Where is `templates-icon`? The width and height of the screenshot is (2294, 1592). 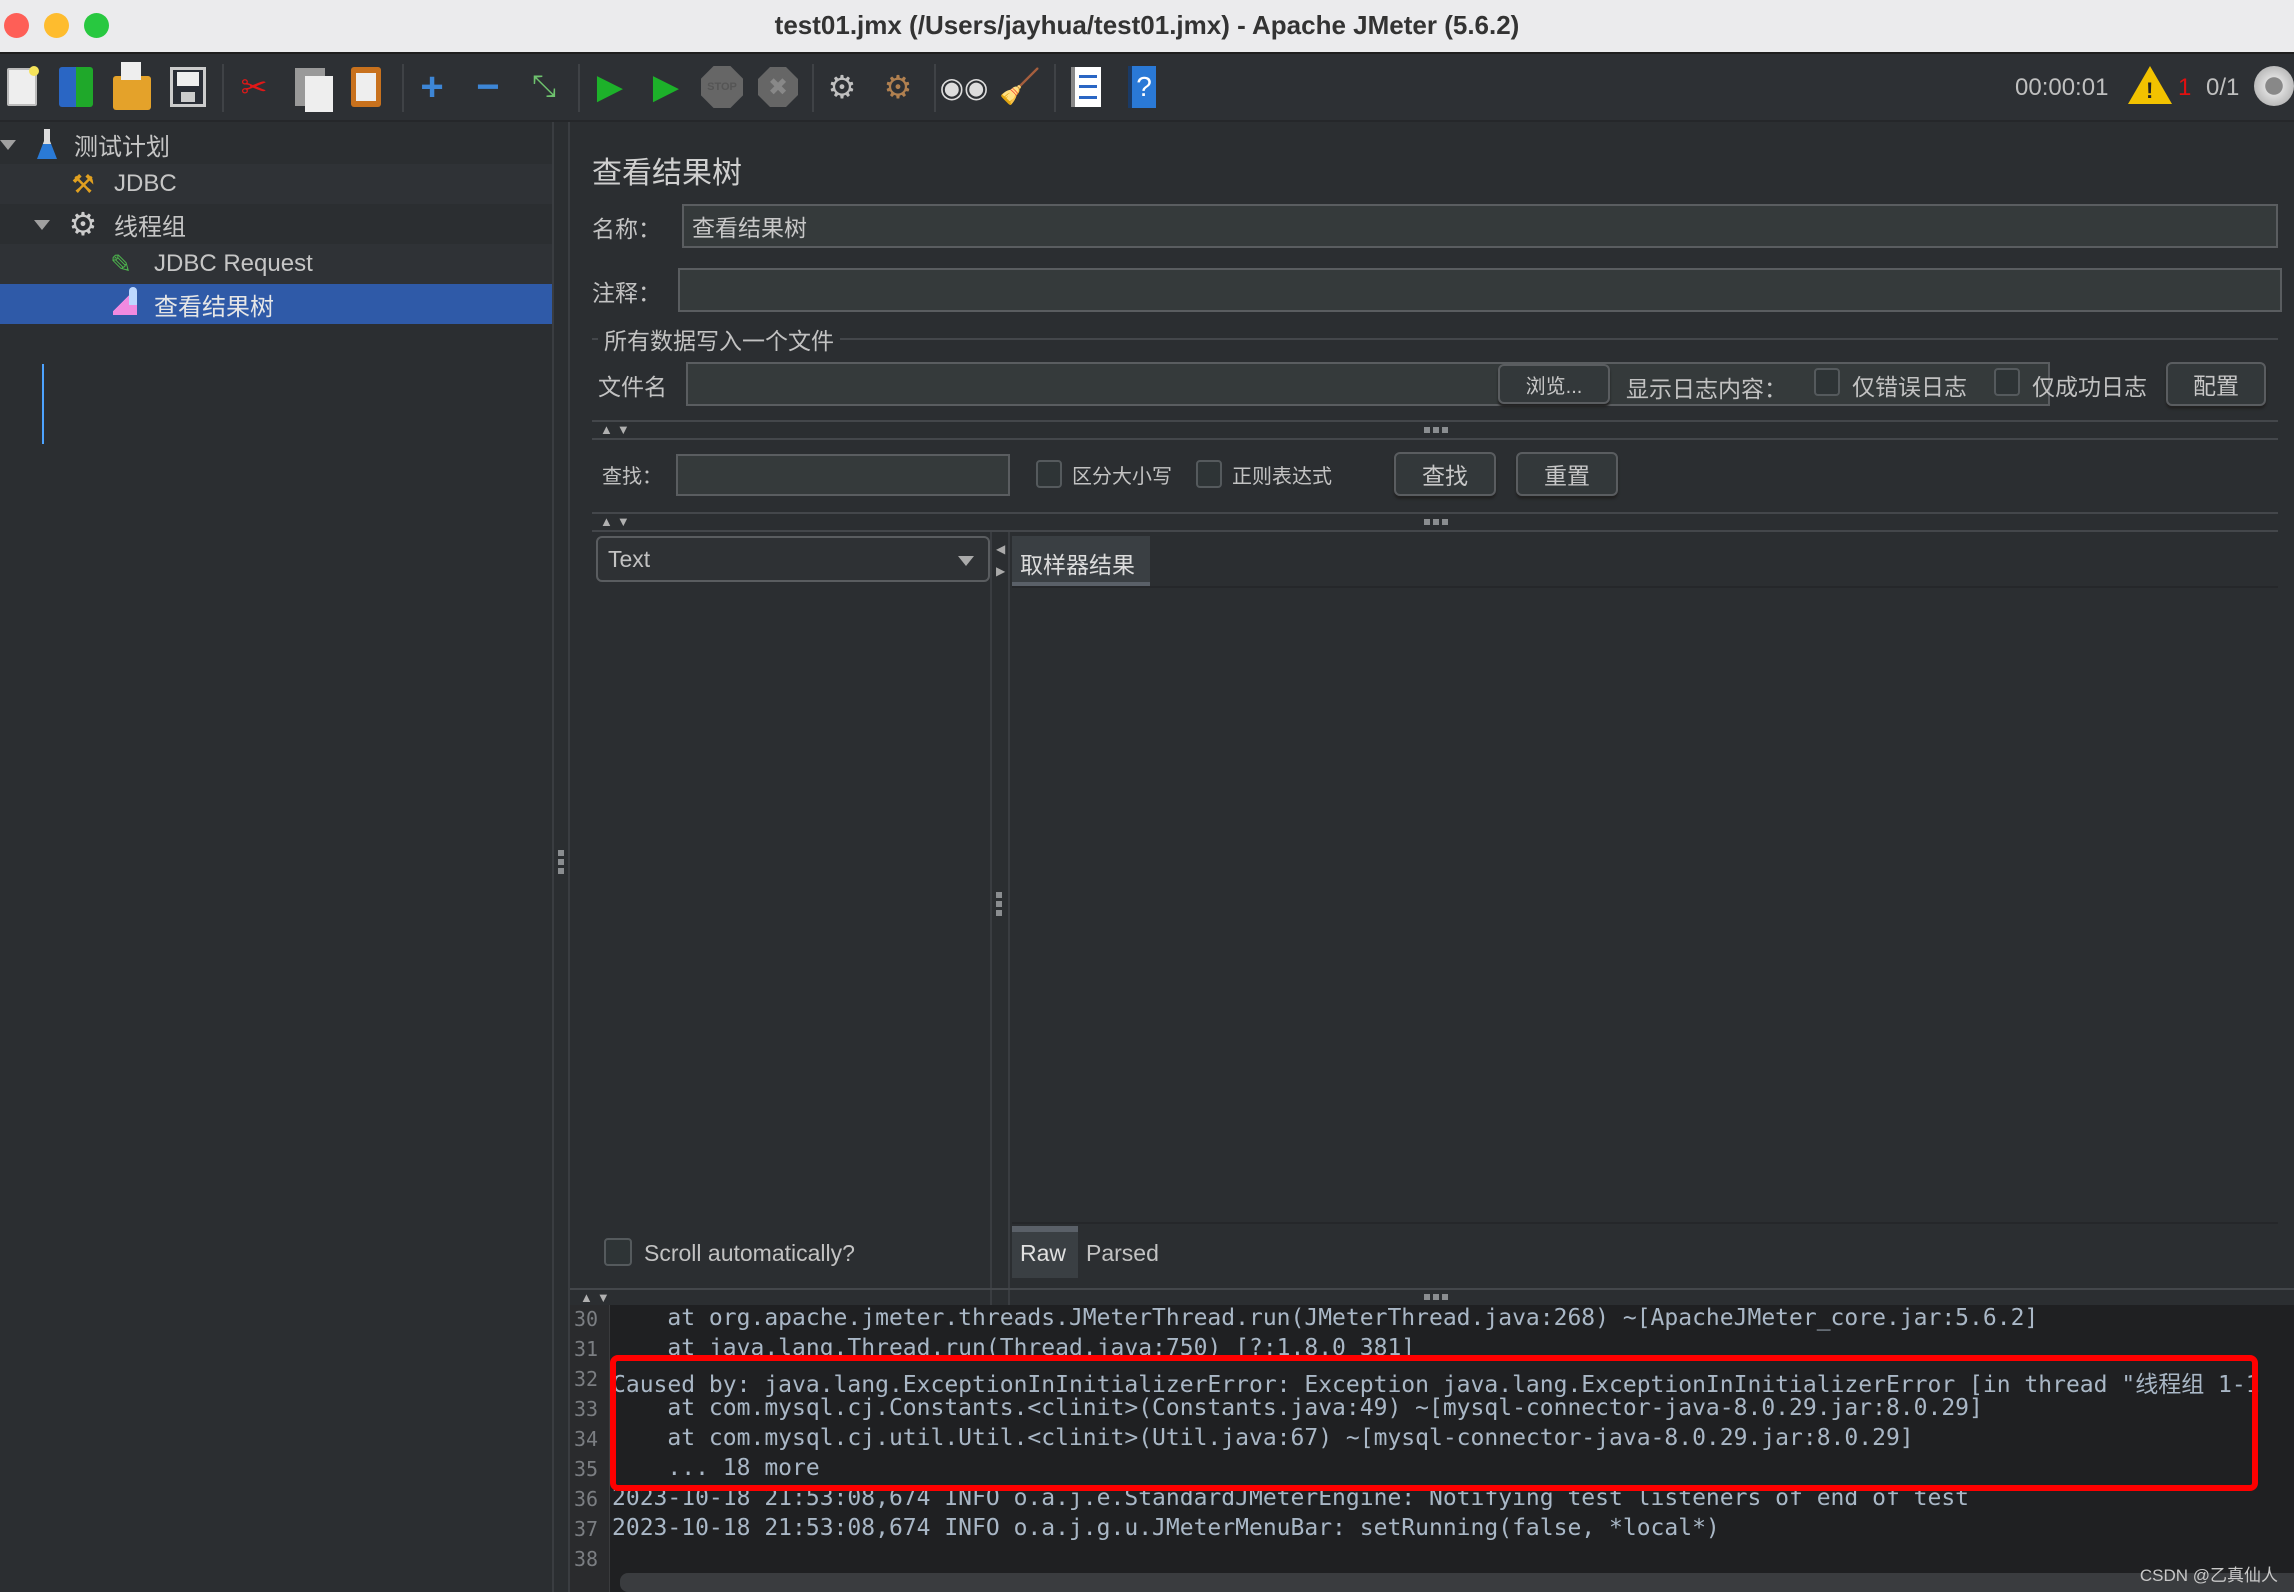 templates-icon is located at coordinates (76, 87).